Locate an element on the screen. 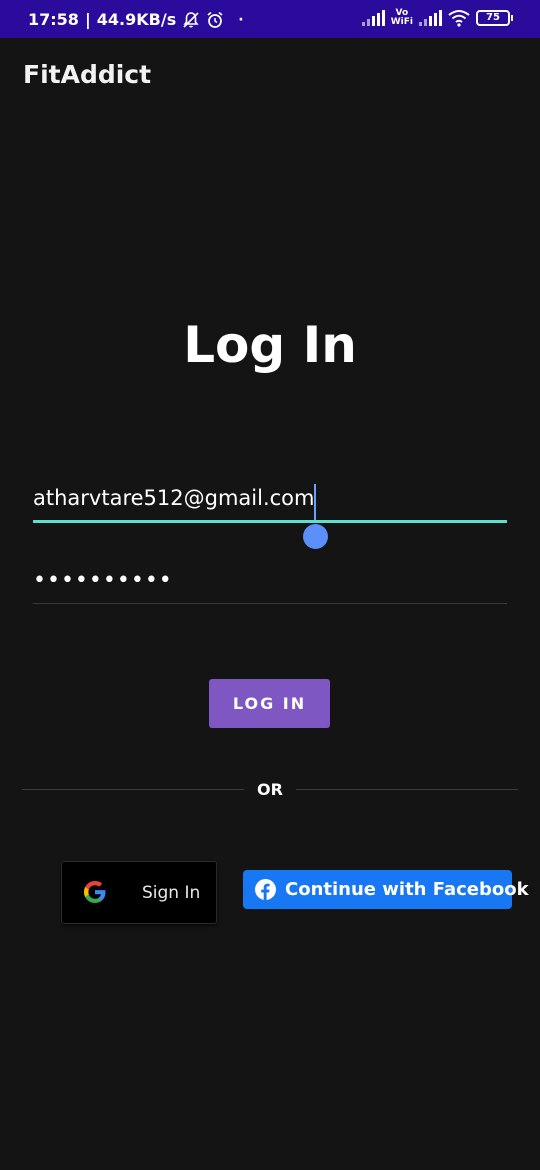 The width and height of the screenshot is (540, 1170). alarm-icon is located at coordinates (215, 19).